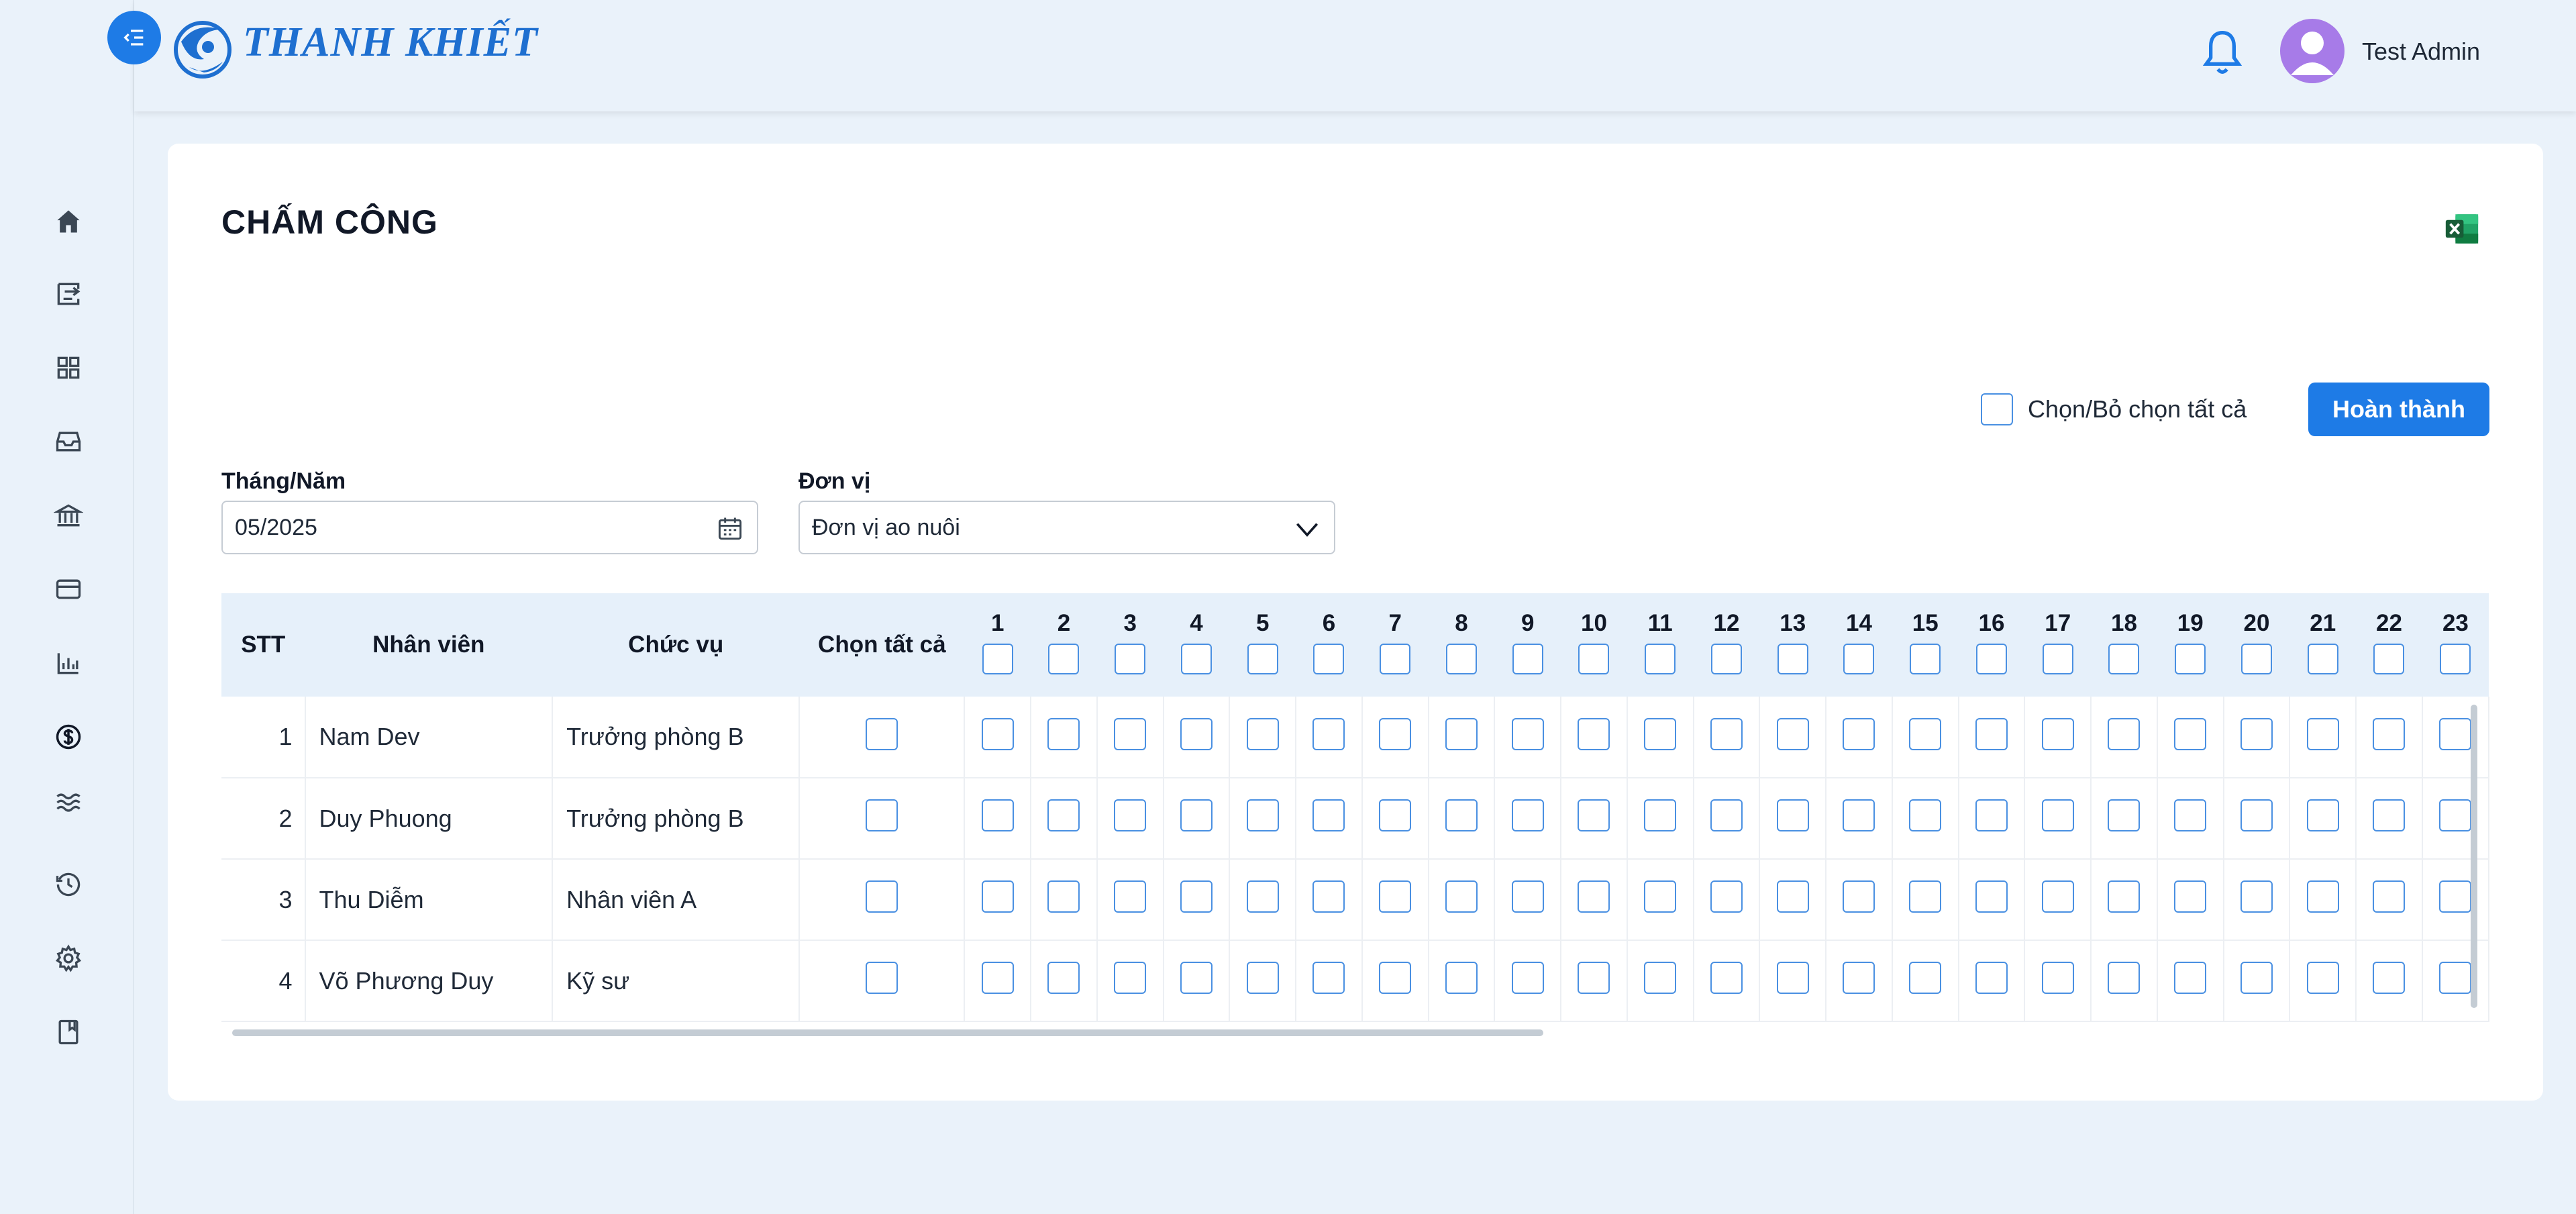  Describe the element at coordinates (730, 529) in the screenshot. I see `calendar-icon` at that location.